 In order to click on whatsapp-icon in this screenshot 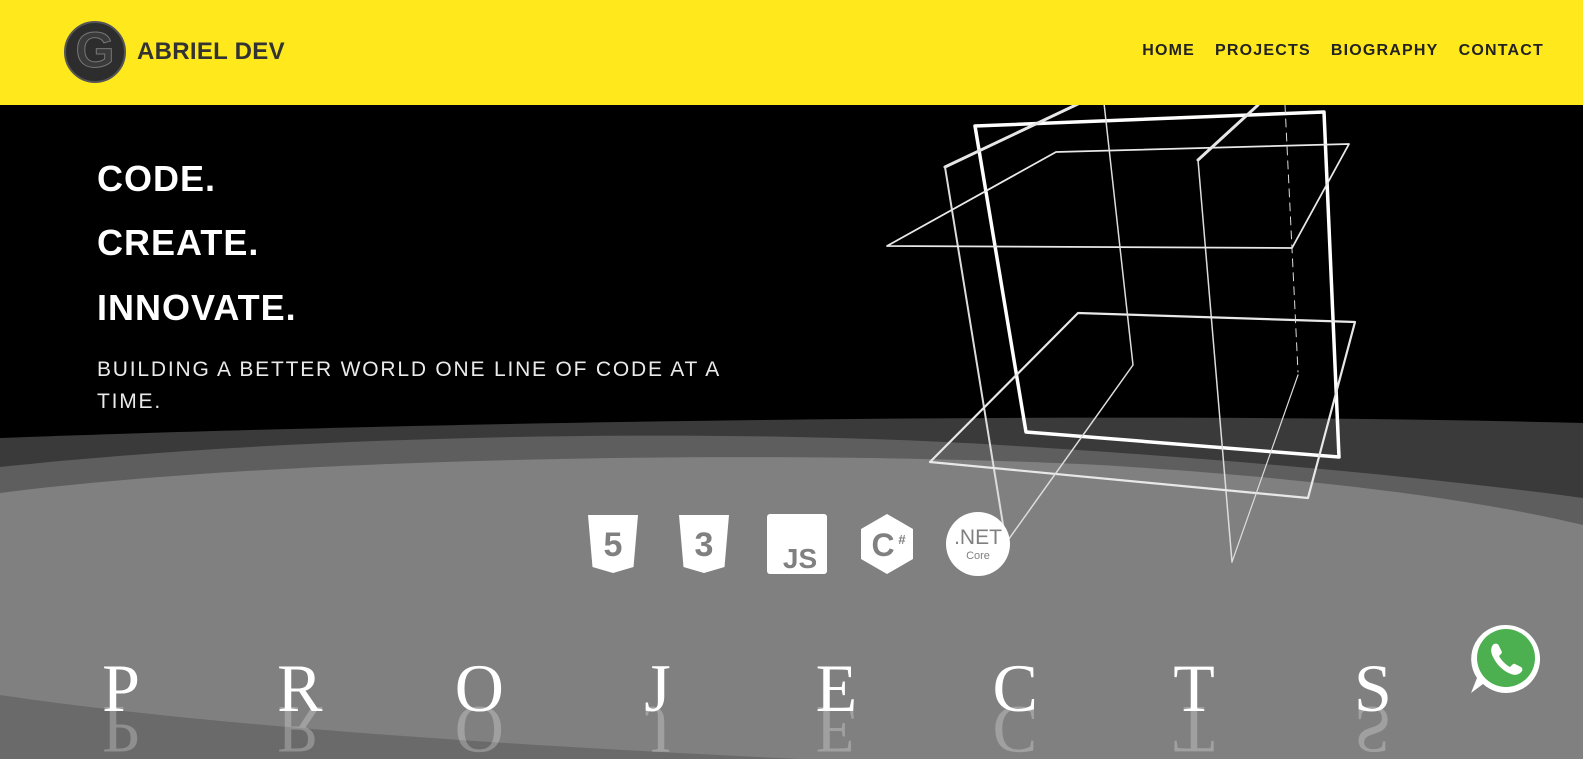, I will do `click(1506, 658)`.